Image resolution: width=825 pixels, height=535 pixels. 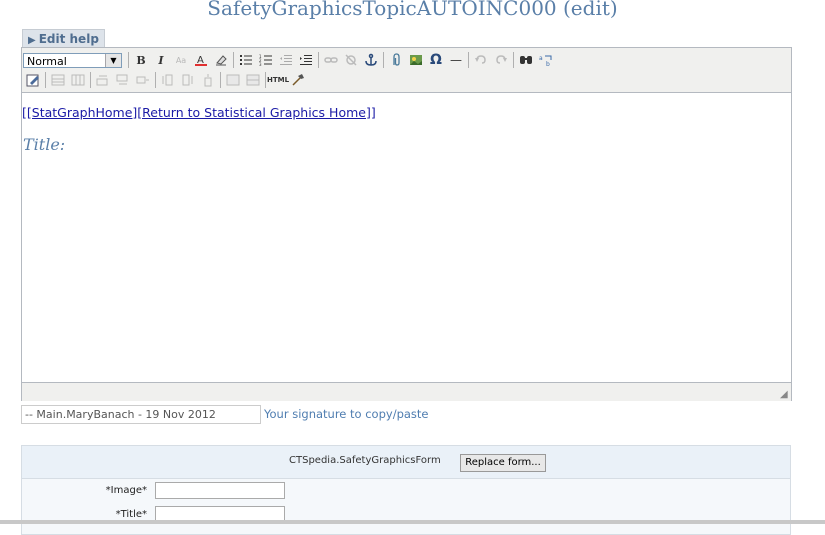 I want to click on special-char-button: Ω, so click(x=436, y=60).